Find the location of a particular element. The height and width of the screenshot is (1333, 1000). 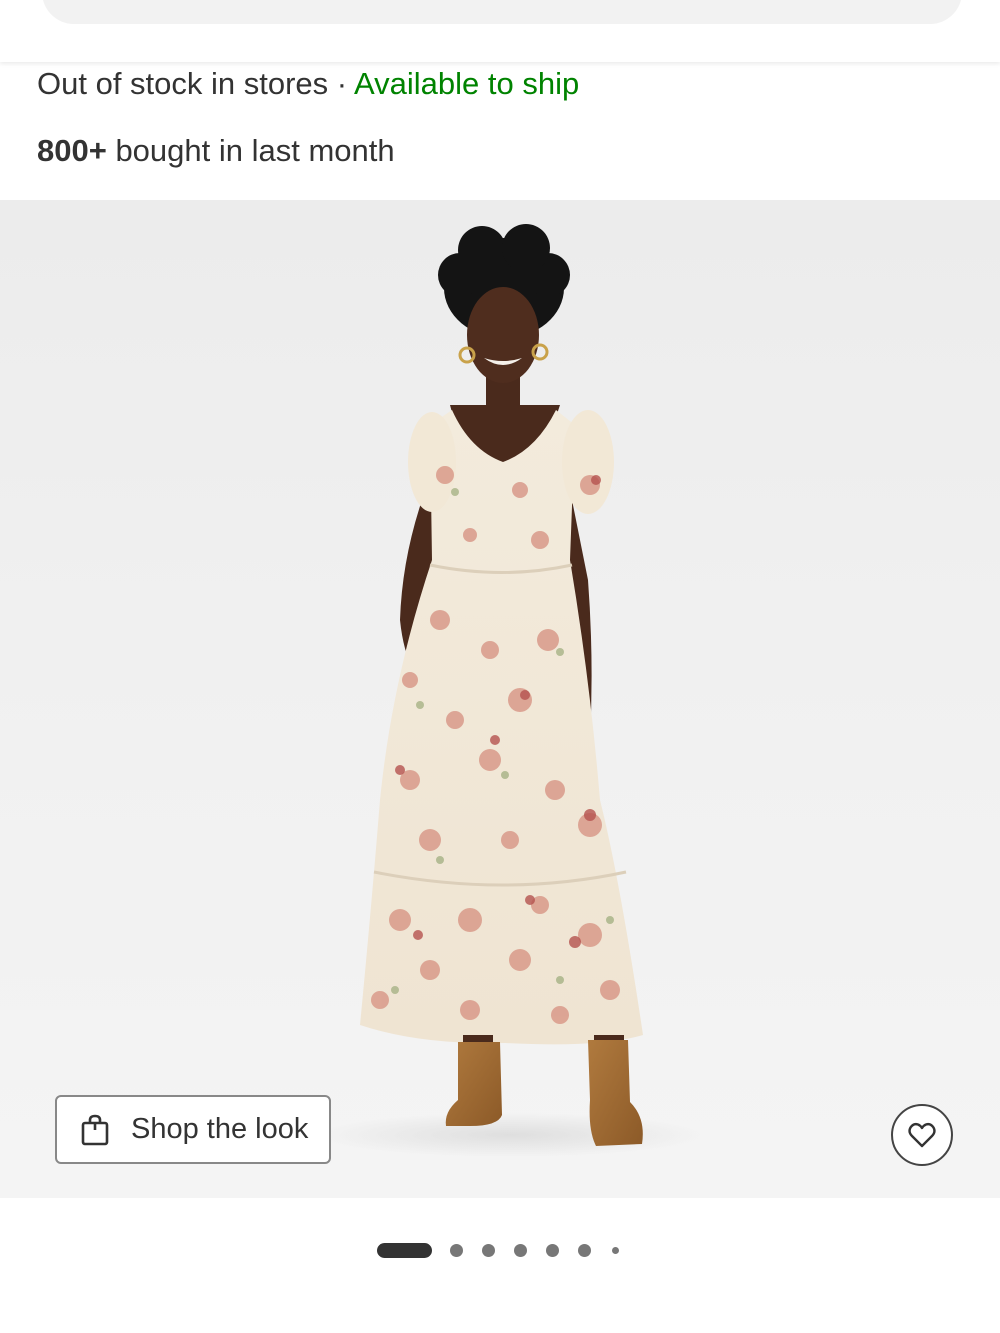

heart-icon is located at coordinates (922, 1135).